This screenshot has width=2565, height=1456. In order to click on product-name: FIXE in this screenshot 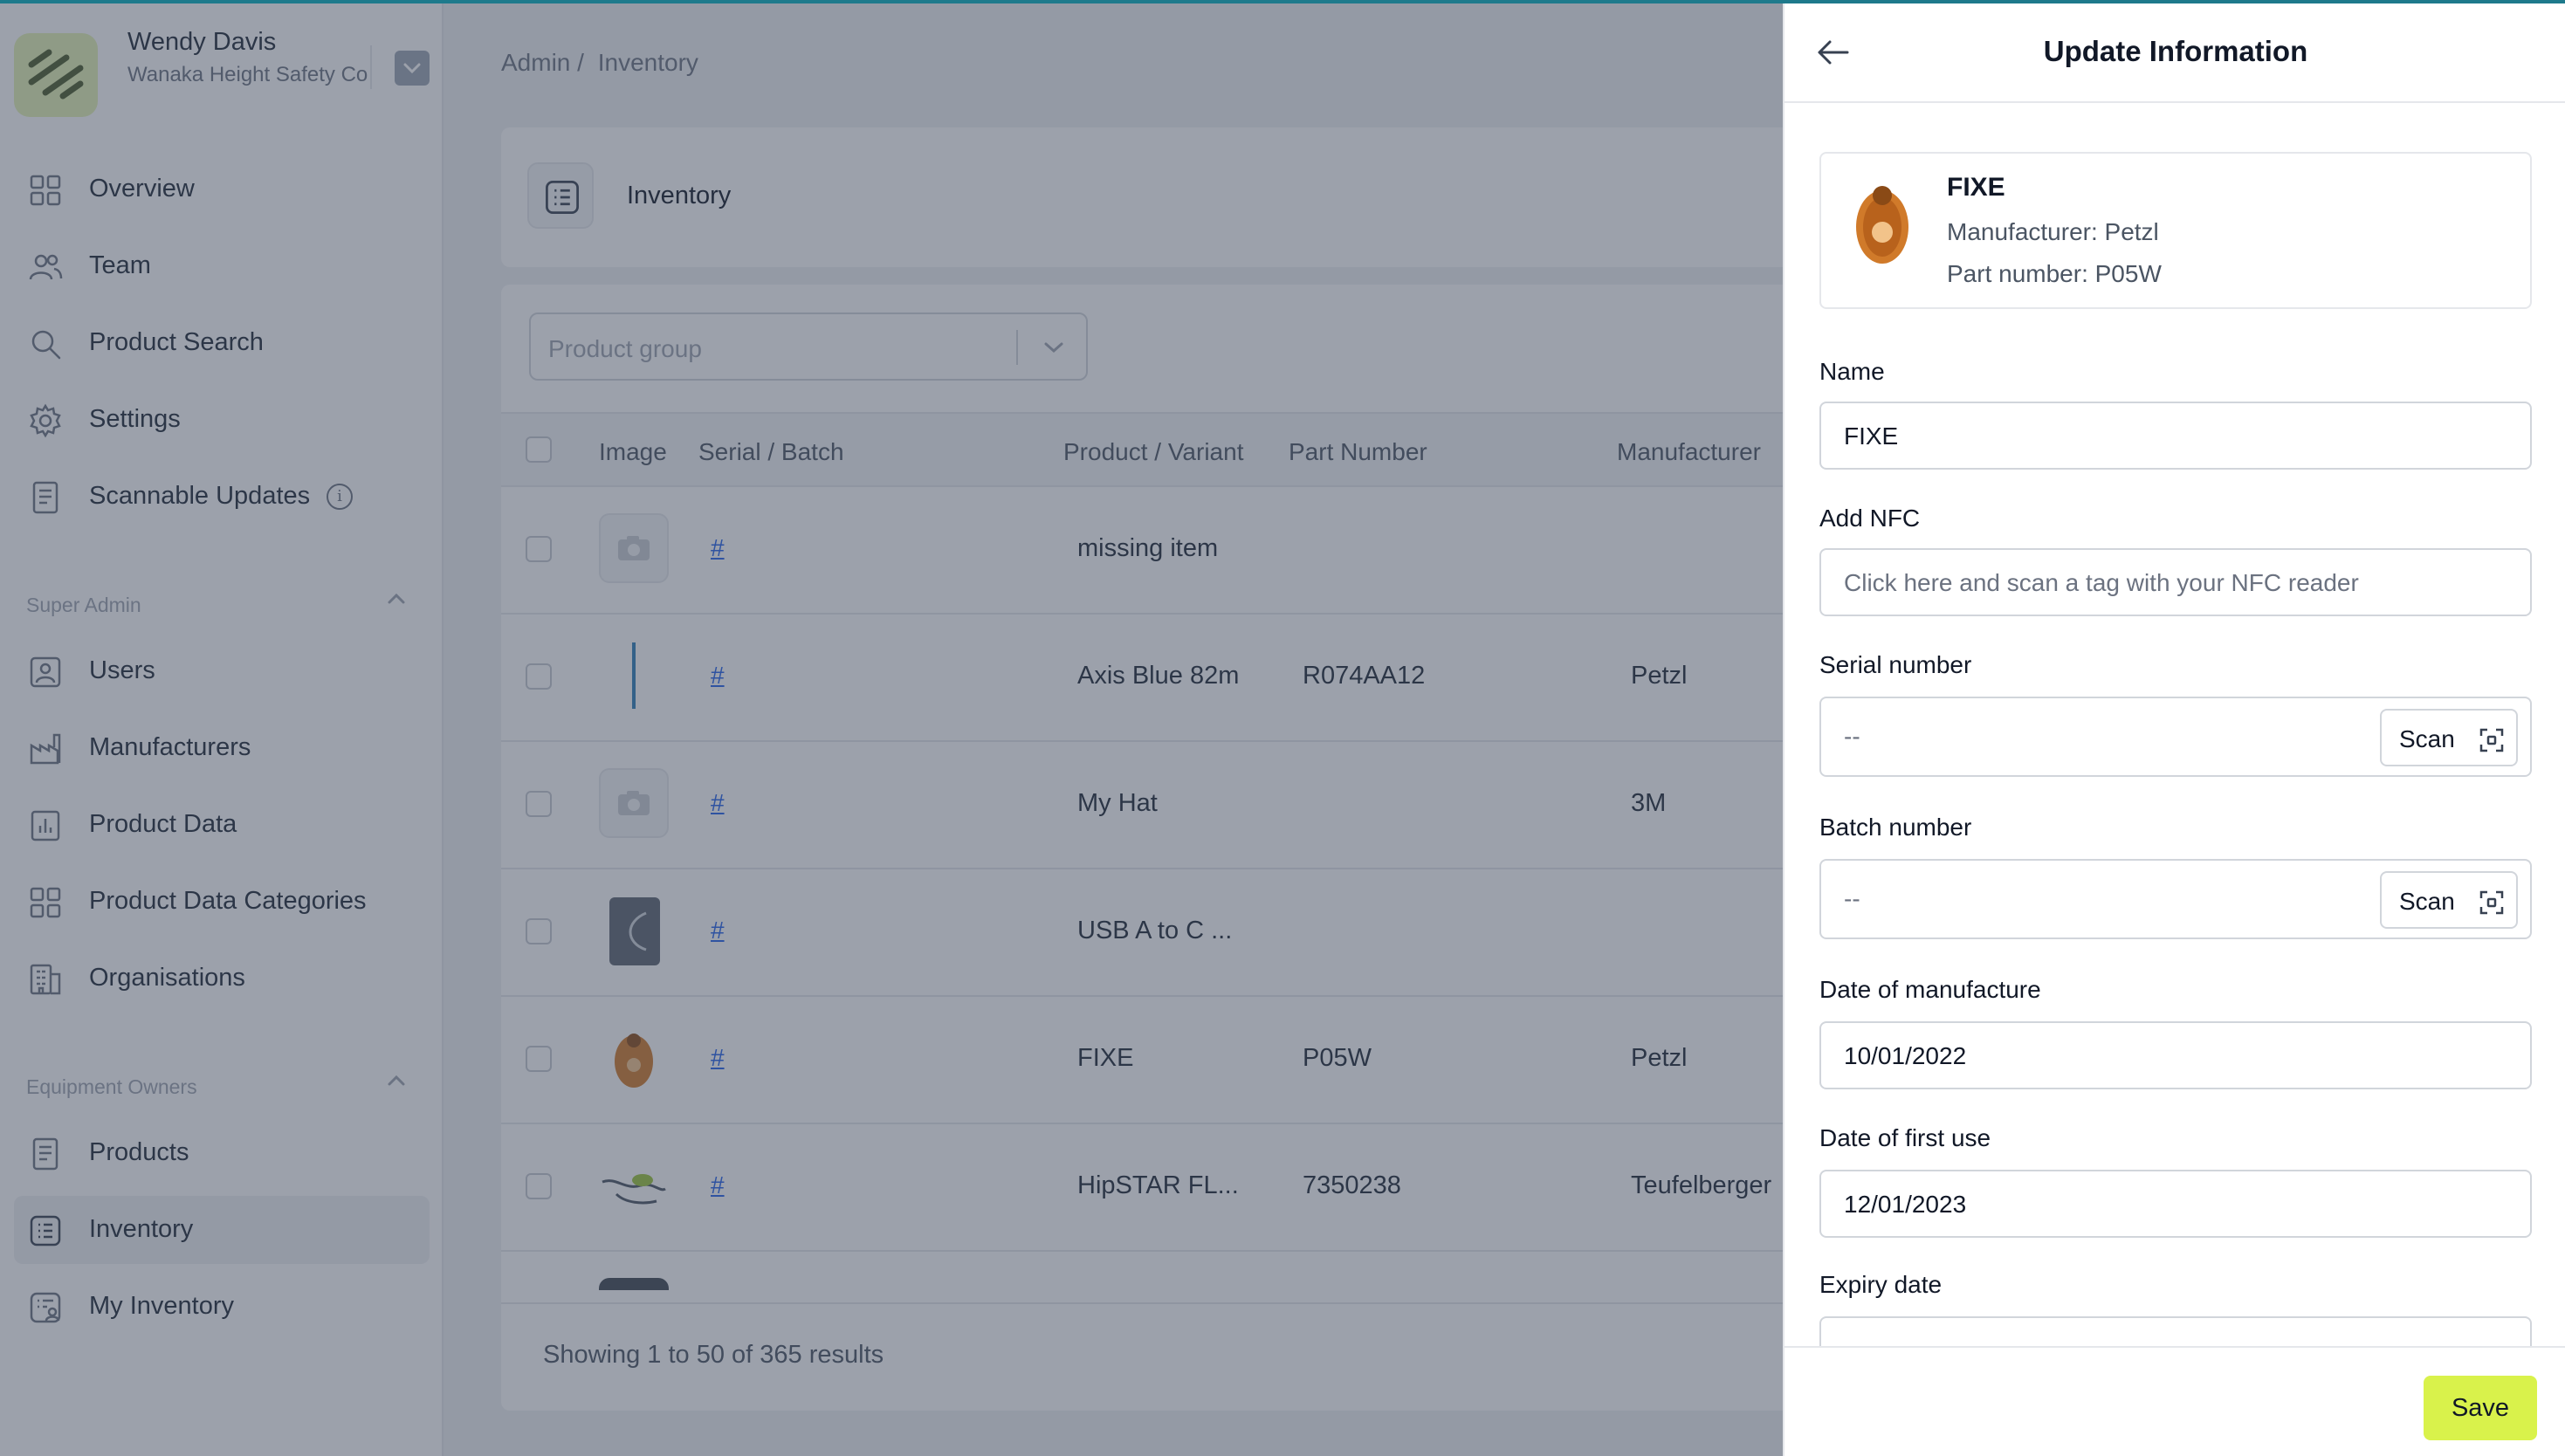, I will do `click(1976, 187)`.